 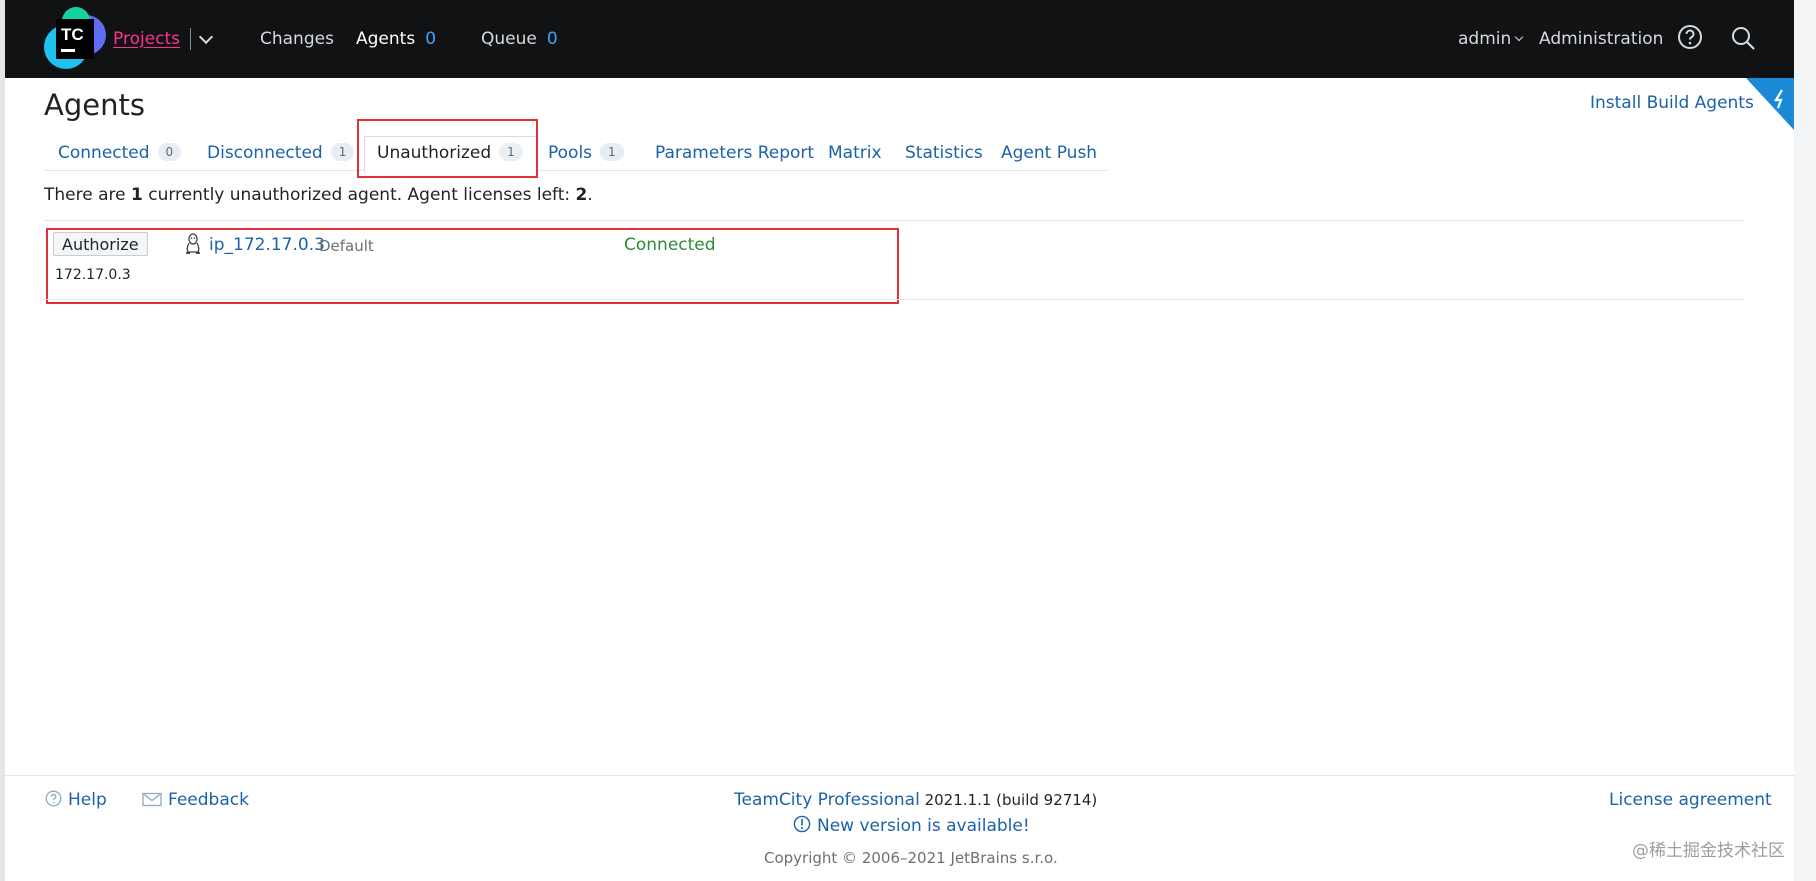 What do you see at coordinates (911, 858) in the screenshot?
I see `copyright: Copyright © 2006–2021 JetBrains s.r.o.` at bounding box center [911, 858].